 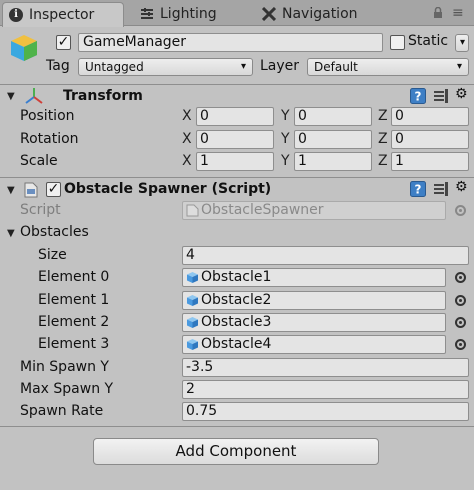 What do you see at coordinates (34, 96) in the screenshot?
I see `transform-icon` at bounding box center [34, 96].